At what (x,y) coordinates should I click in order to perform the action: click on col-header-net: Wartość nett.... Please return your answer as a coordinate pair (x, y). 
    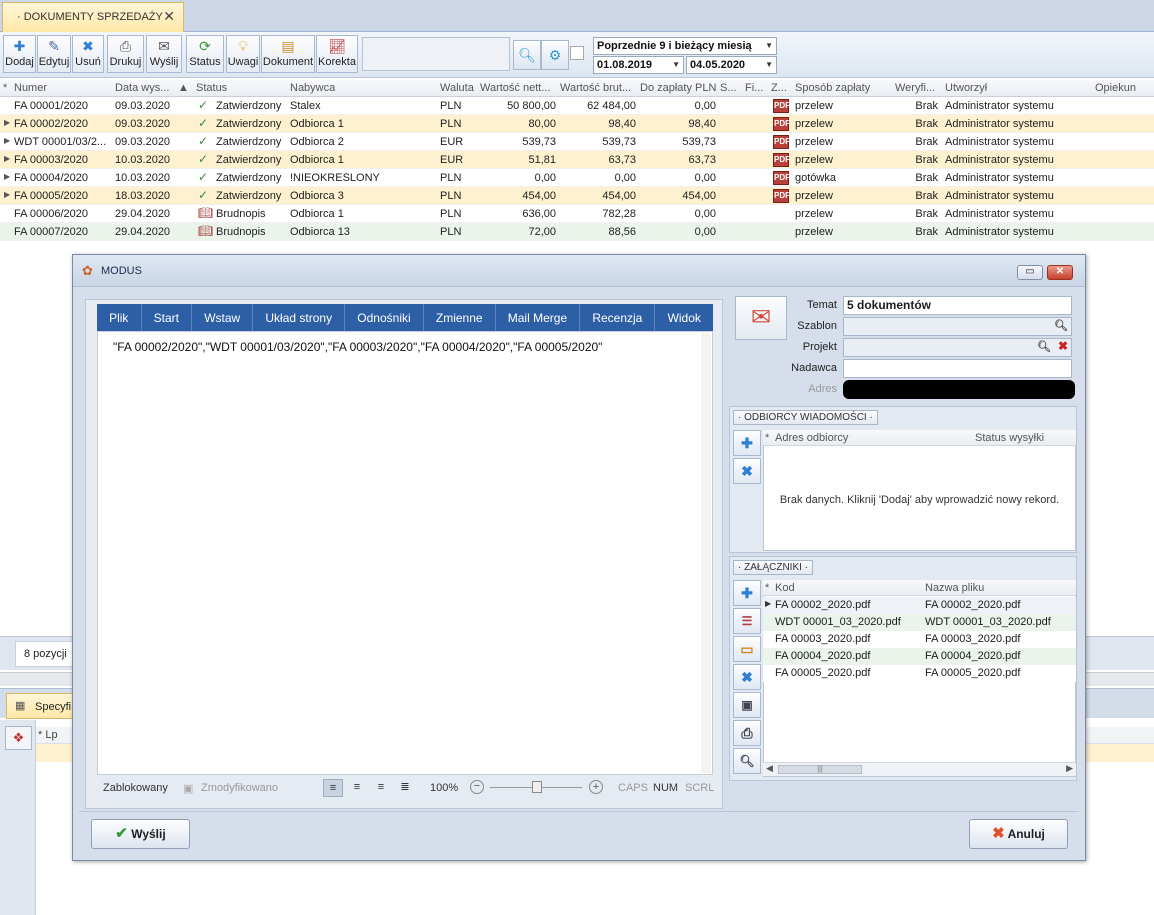
    Looking at the image, I should click on (519, 88).